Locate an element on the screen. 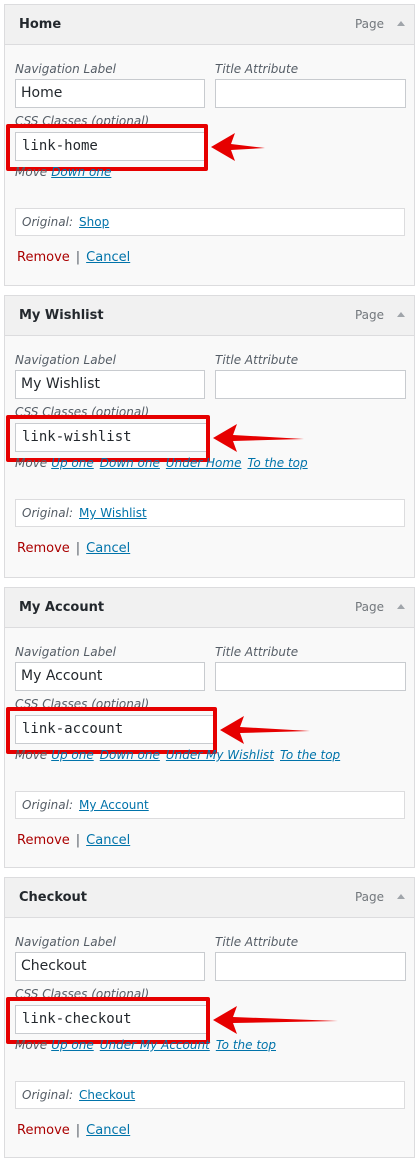 Image resolution: width=418 pixels, height=1163 pixels. menu-item-title: Home is located at coordinates (40, 24).